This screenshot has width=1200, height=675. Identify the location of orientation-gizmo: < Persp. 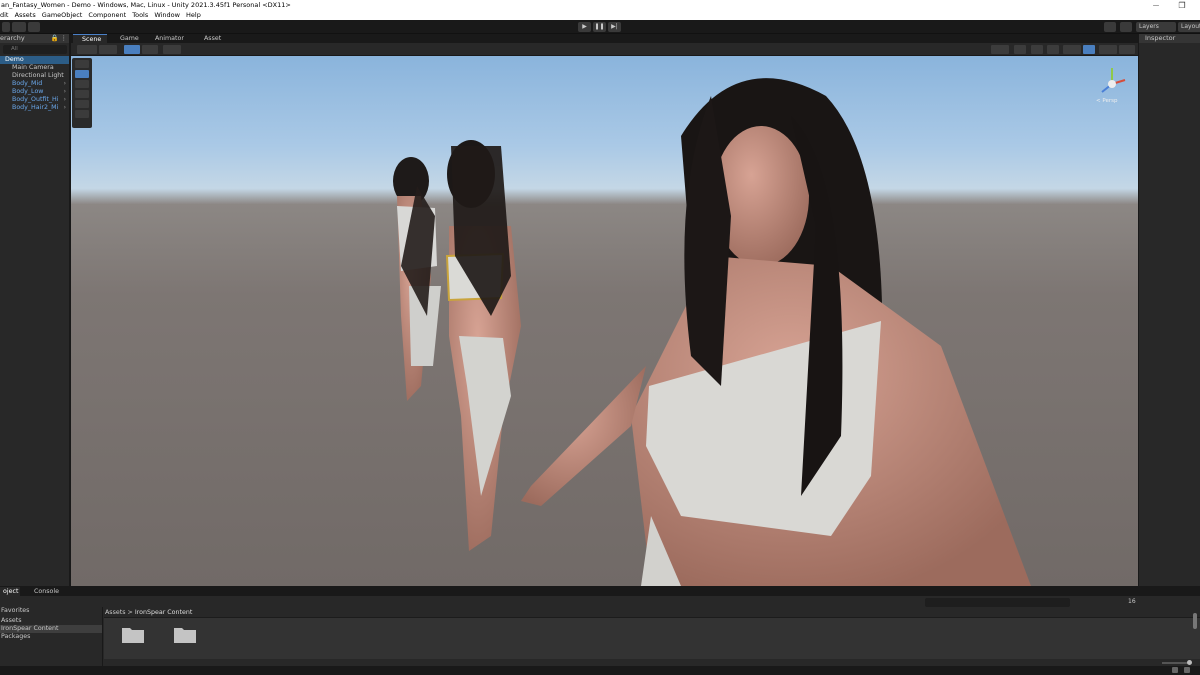
(1112, 86).